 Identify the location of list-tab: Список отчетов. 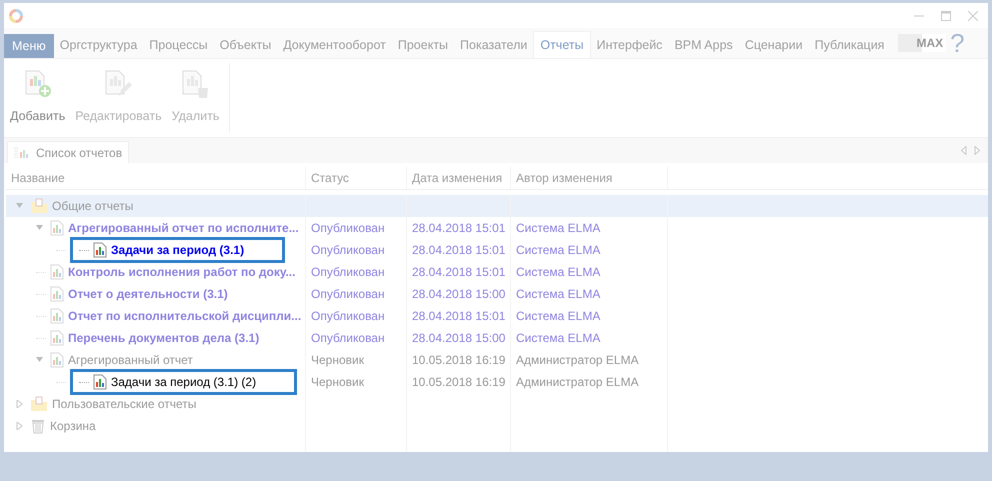
(68, 152).